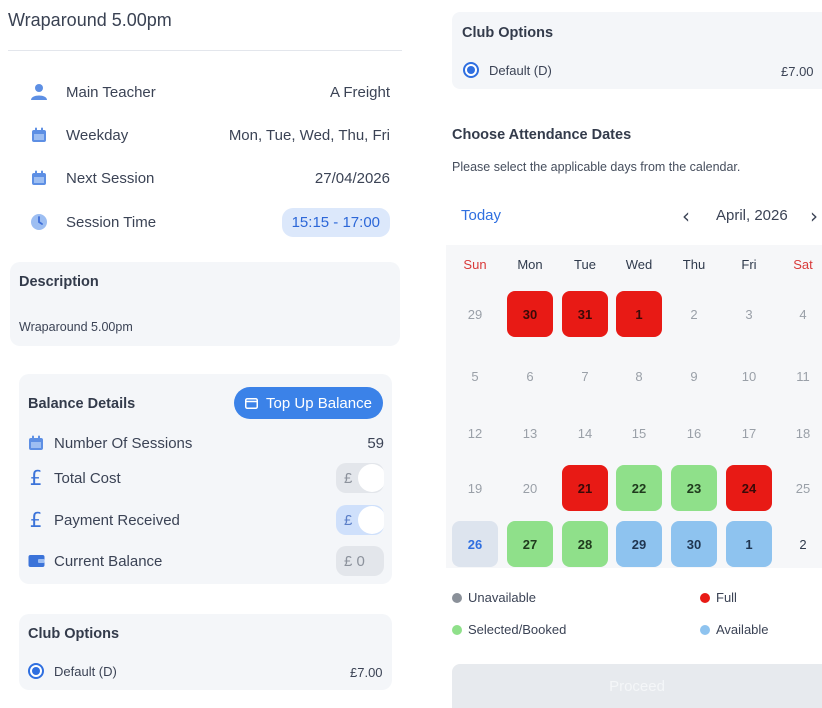 Image resolution: width=822 pixels, height=708 pixels. Describe the element at coordinates (637, 50) in the screenshot. I see `club-options-card-top: Club Options Default (D) £7.00` at that location.